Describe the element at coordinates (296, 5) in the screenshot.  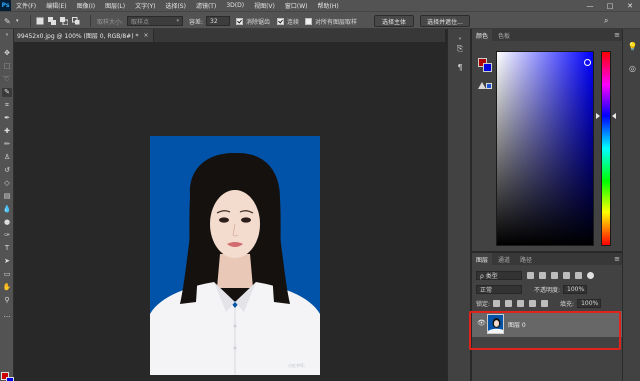
I see `menu-window: 窗口(W)` at that location.